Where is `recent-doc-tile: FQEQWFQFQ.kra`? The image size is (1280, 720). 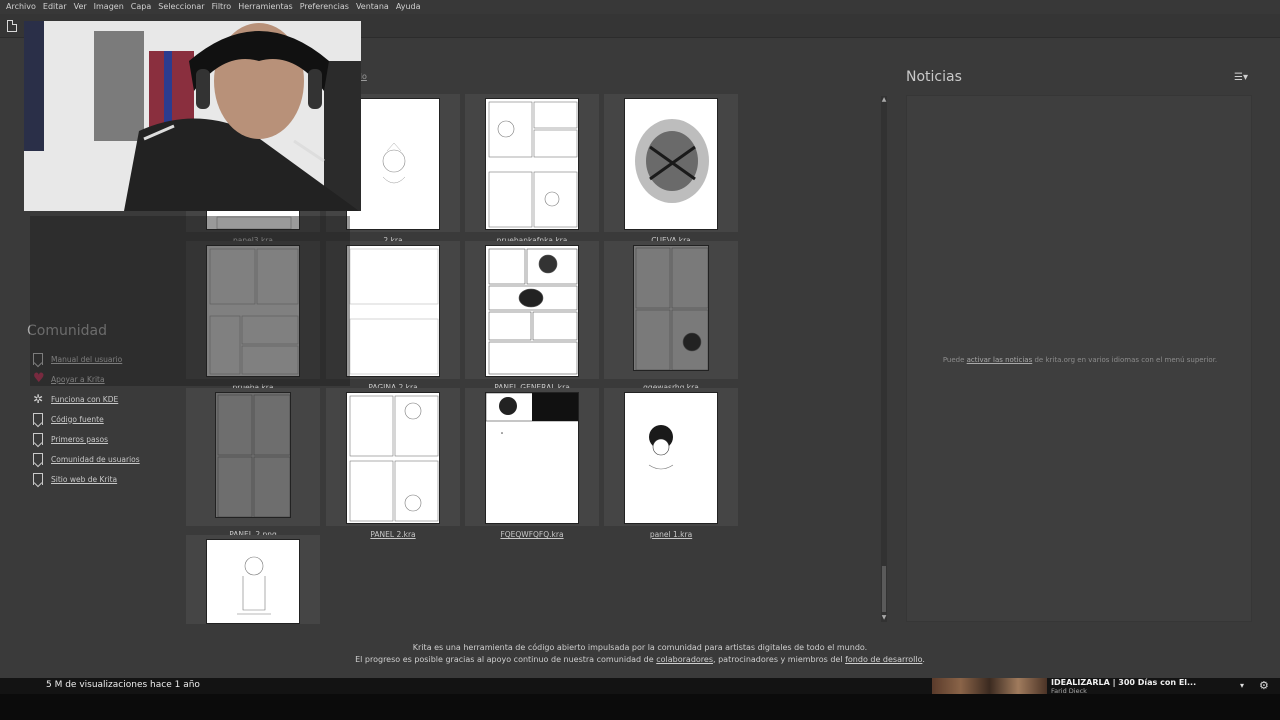
recent-doc-tile: FQEQWFQFQ.kra is located at coordinates (532, 463).